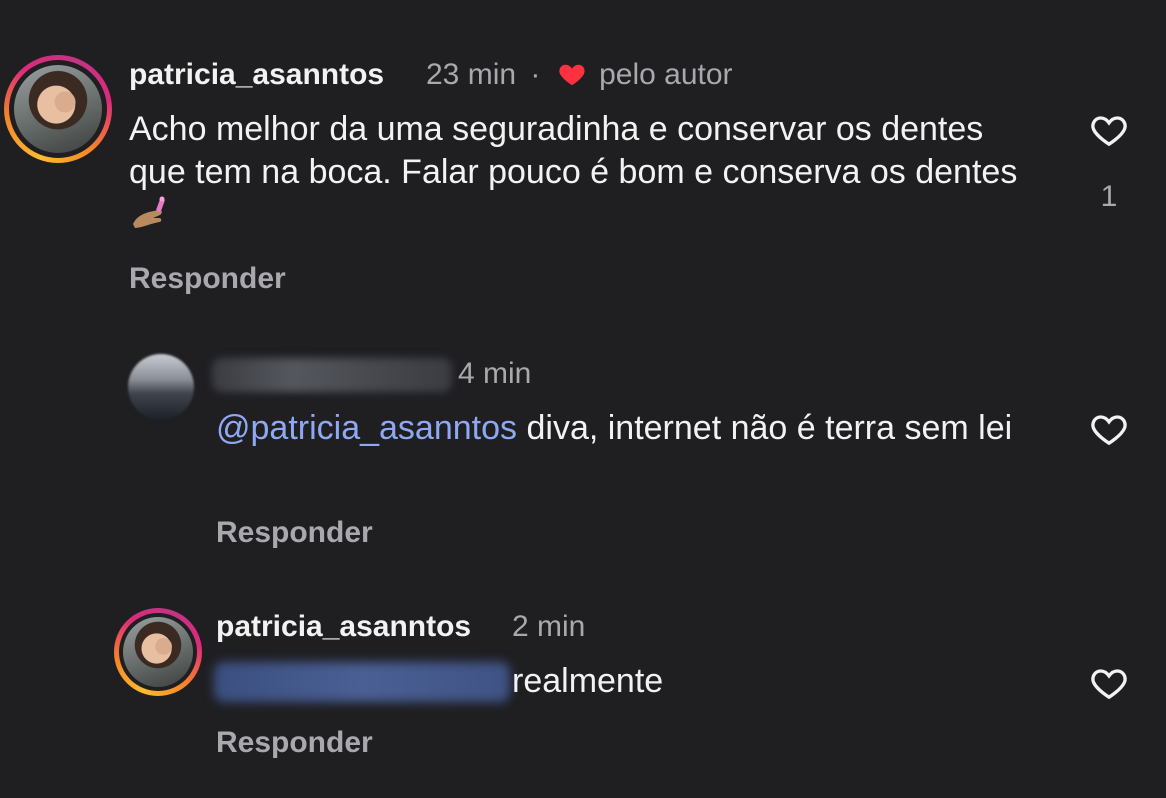 The height and width of the screenshot is (798, 1166). I want to click on comment-time: 4 min, so click(495, 373).